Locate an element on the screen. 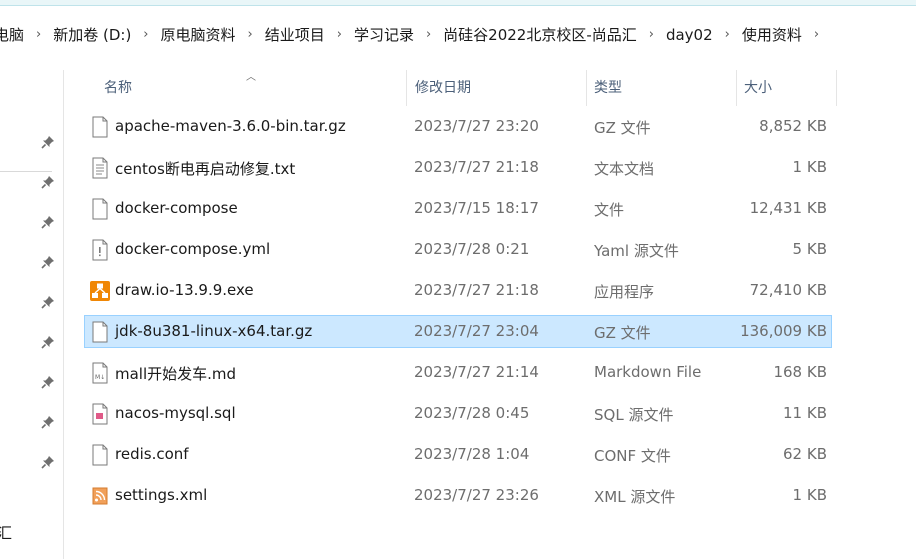 The image size is (916, 559). file-modified-date: 2023/7/28 0:21 is located at coordinates (472, 249).